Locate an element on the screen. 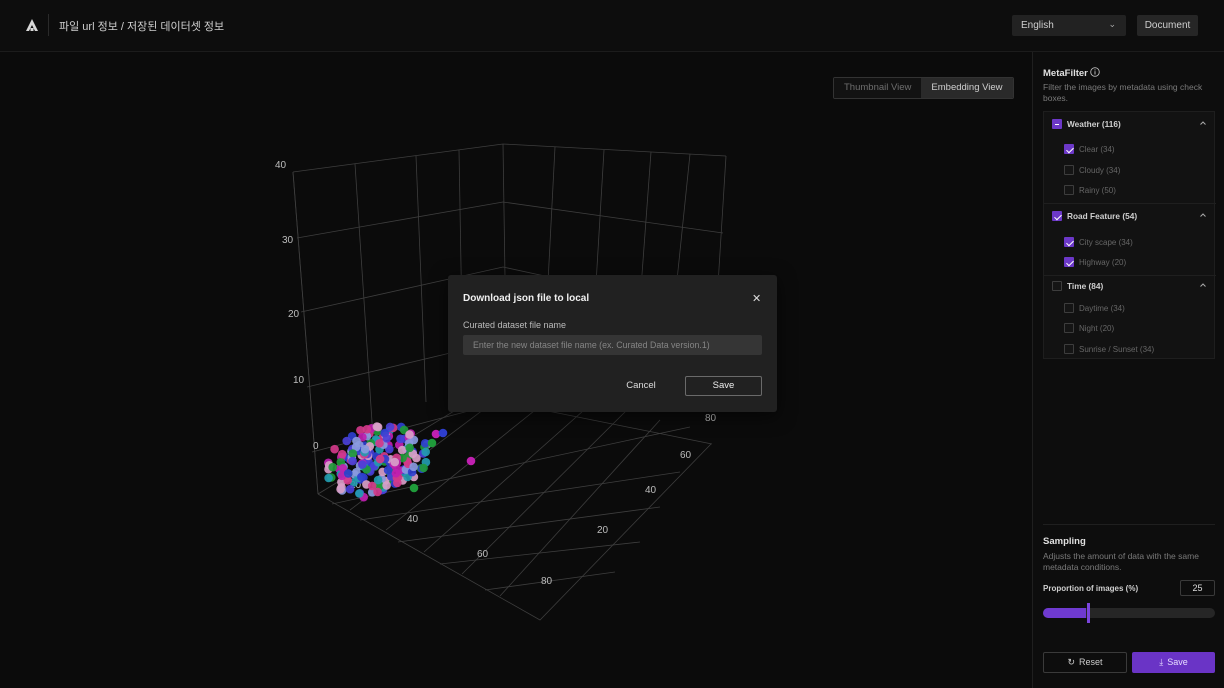 The width and height of the screenshot is (1224, 688). refresh-icon: ↻ is located at coordinates (1071, 662).